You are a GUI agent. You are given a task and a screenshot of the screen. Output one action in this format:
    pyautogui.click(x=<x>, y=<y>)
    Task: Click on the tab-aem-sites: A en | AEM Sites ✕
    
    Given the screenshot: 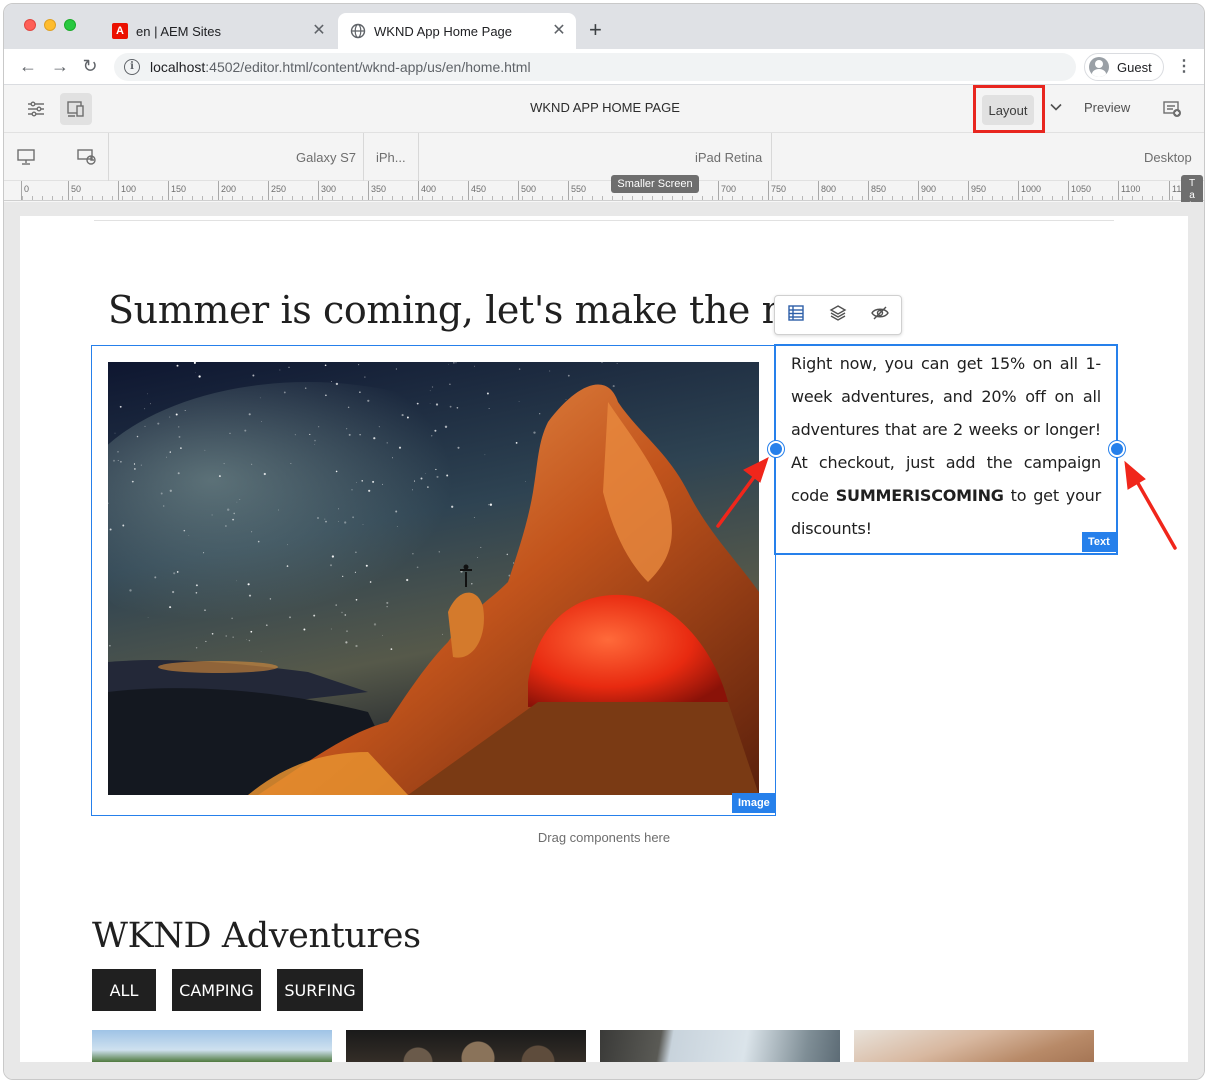 What is the action you would take?
    pyautogui.click(x=218, y=31)
    